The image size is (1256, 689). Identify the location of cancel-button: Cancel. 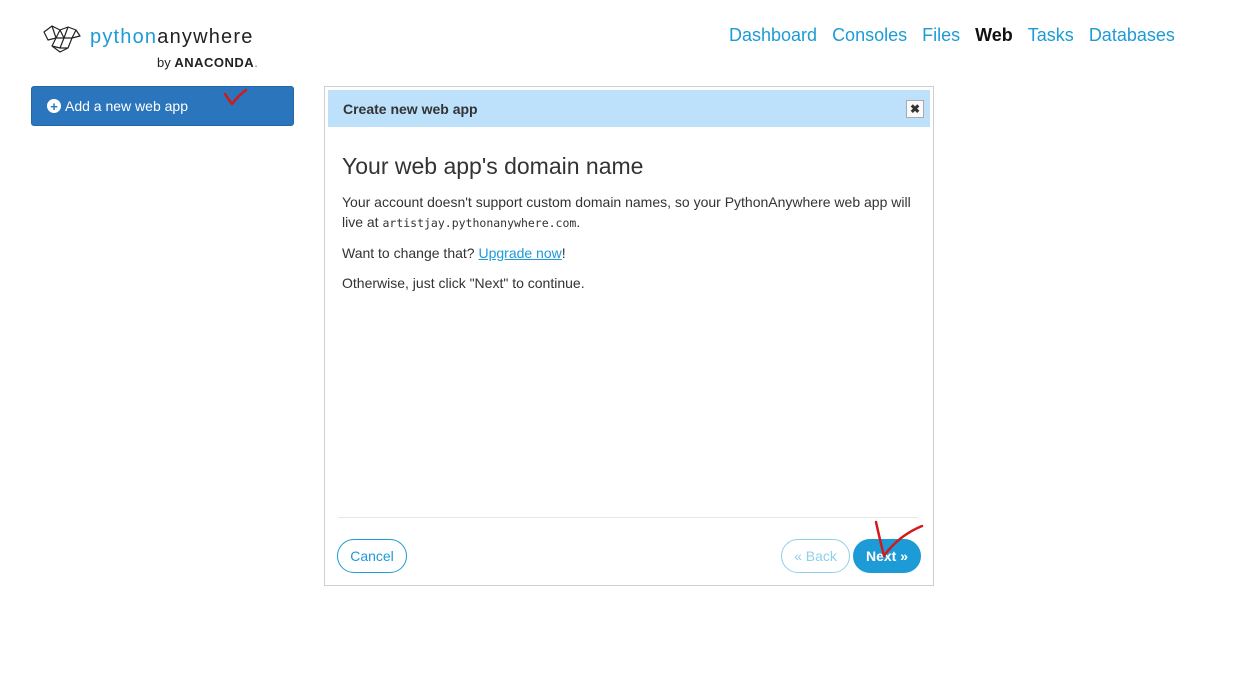
(372, 556).